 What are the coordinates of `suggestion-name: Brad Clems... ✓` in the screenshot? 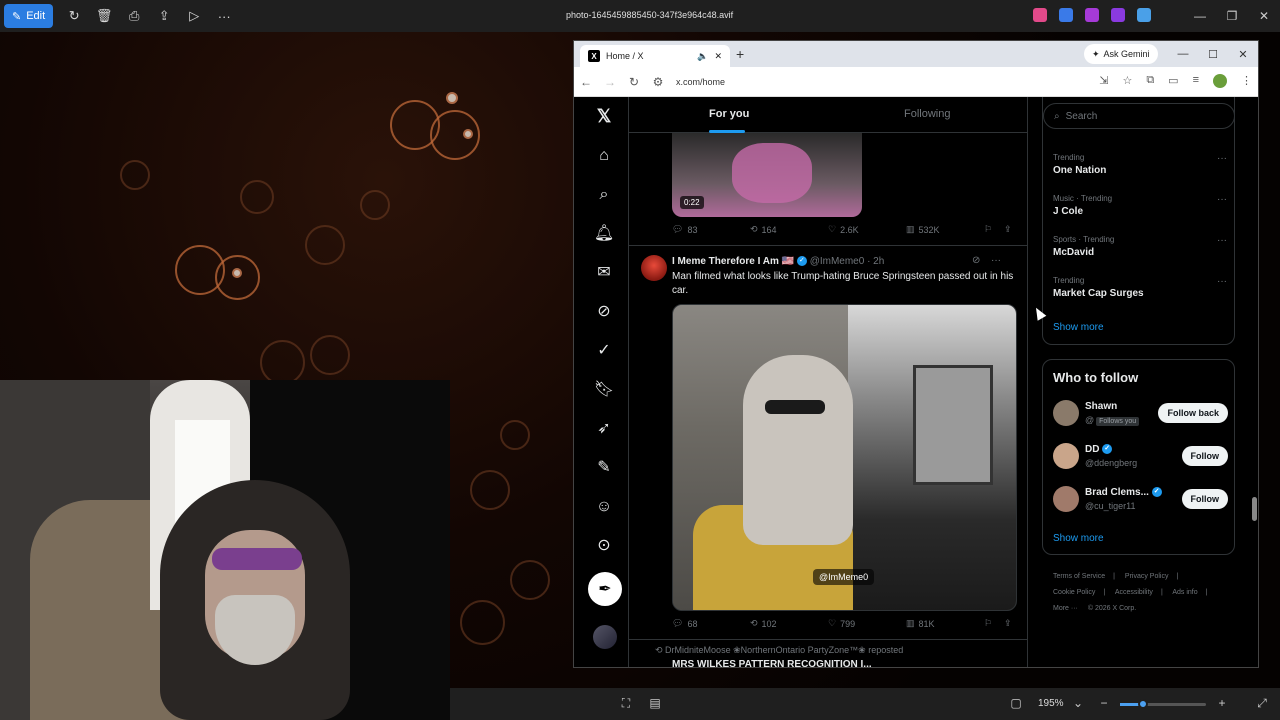 It's located at (1123, 492).